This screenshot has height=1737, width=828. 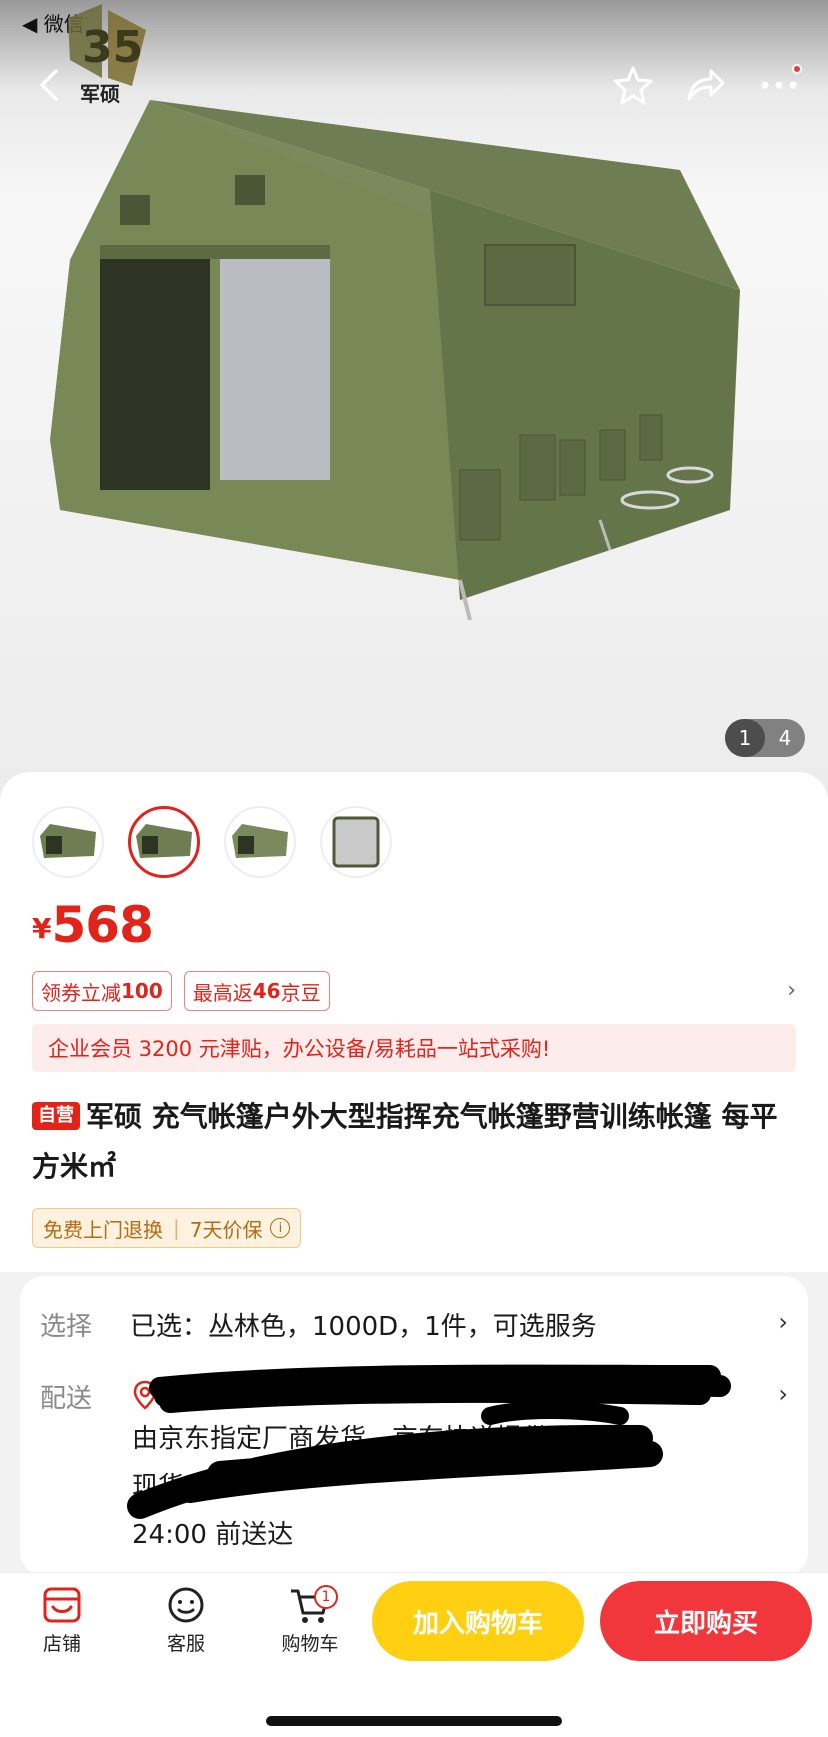 I want to click on delivery-line-1: 由京东指定厂商发货，京东快递提供配送服务, so click(x=392, y=1439).